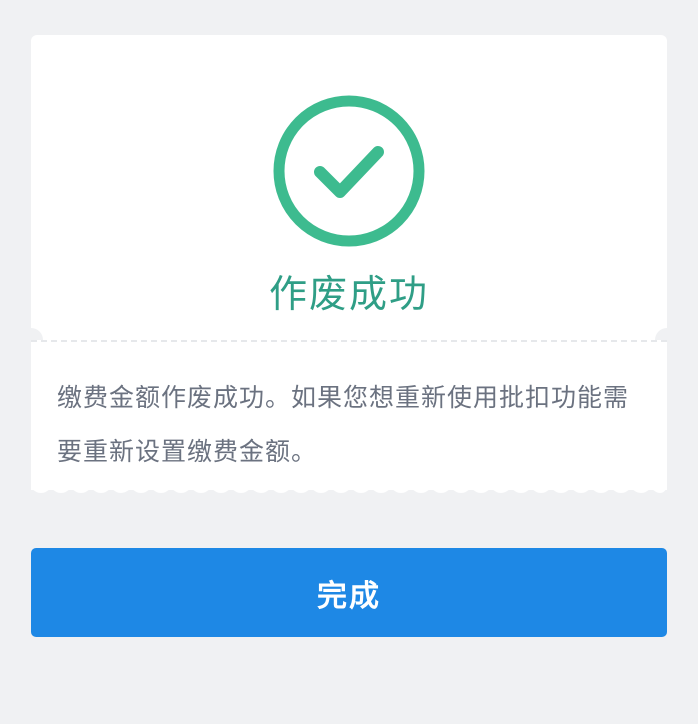  What do you see at coordinates (348, 294) in the screenshot?
I see `result-title: 作废成功` at bounding box center [348, 294].